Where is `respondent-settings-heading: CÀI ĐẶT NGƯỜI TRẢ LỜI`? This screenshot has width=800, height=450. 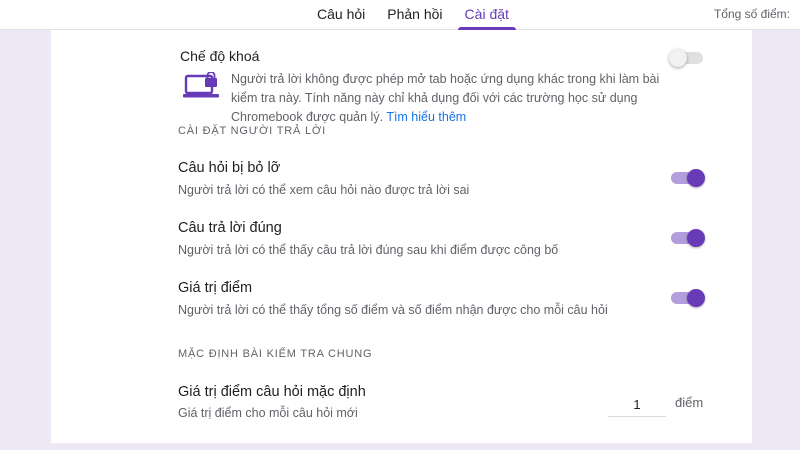
respondent-settings-heading: CÀI ĐẶT NGƯỜI TRẢ LỜI is located at coordinates (252, 131).